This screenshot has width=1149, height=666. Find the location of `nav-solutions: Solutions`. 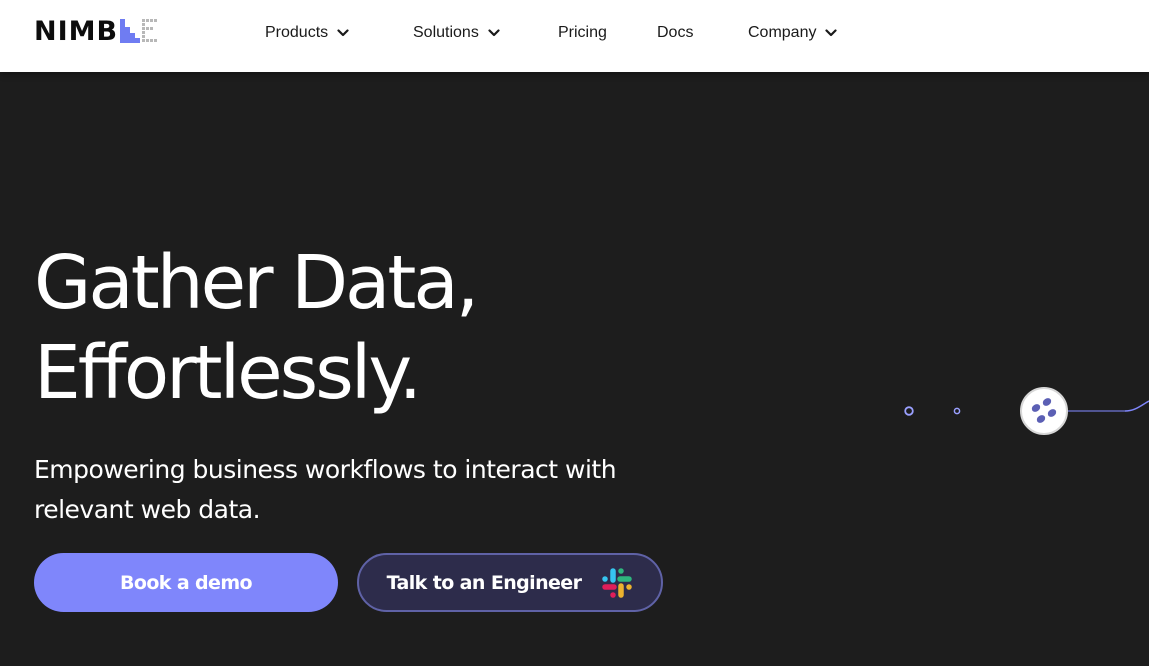

nav-solutions: Solutions is located at coordinates (456, 33).